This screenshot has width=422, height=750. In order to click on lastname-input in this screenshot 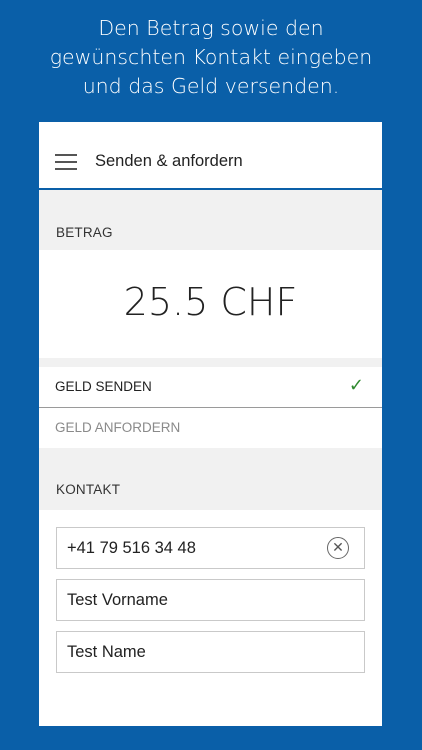, I will do `click(192, 652)`.